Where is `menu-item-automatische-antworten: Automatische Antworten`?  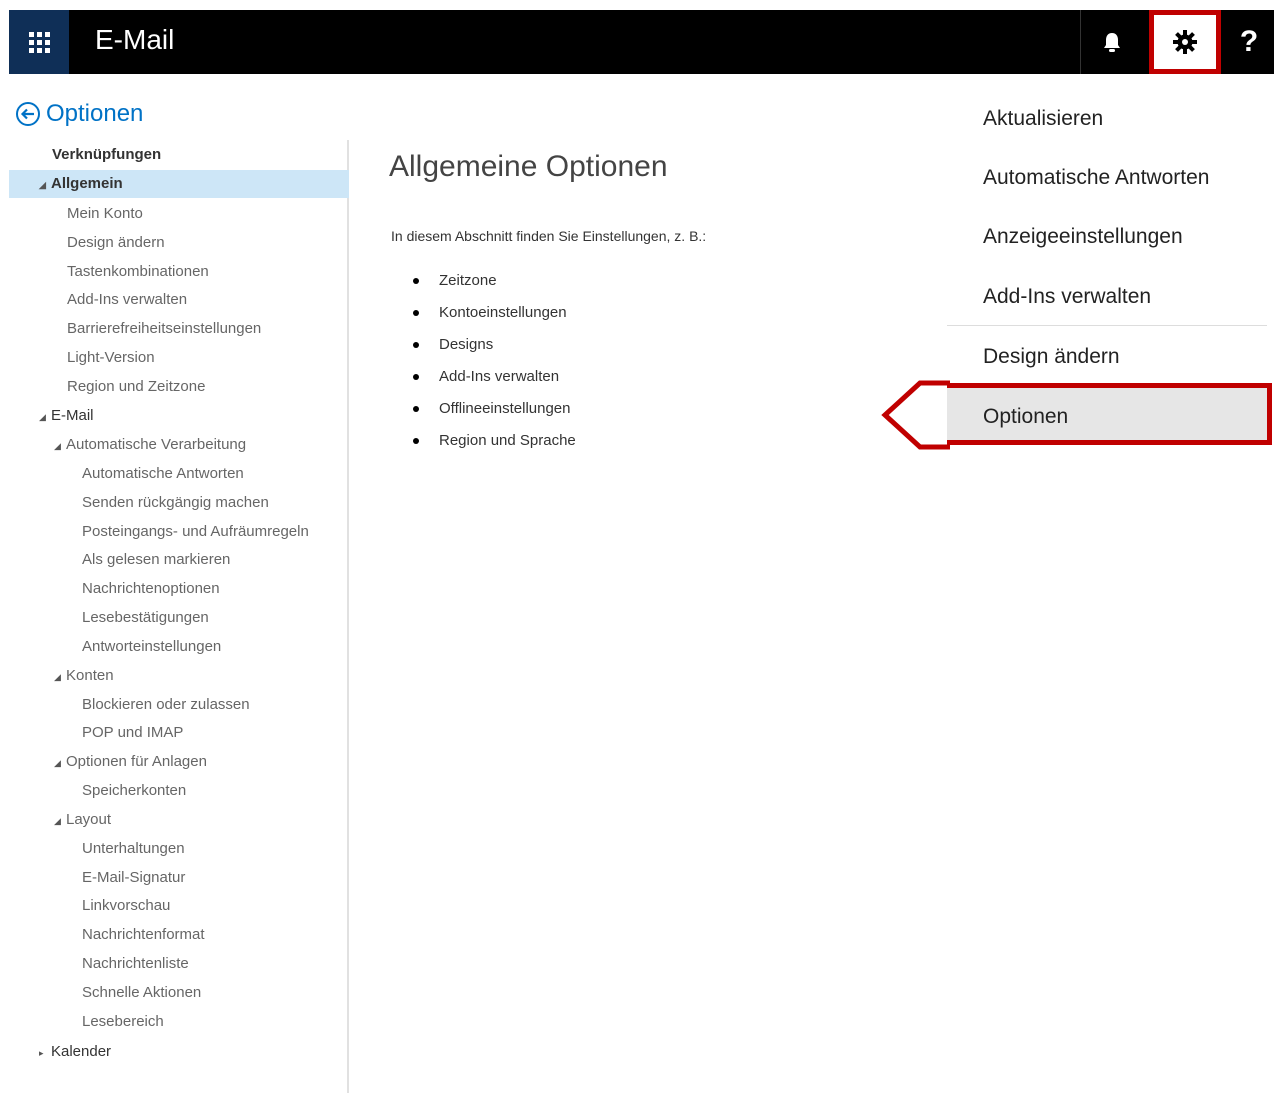 menu-item-automatische-antworten: Automatische Antworten is located at coordinates (1096, 178).